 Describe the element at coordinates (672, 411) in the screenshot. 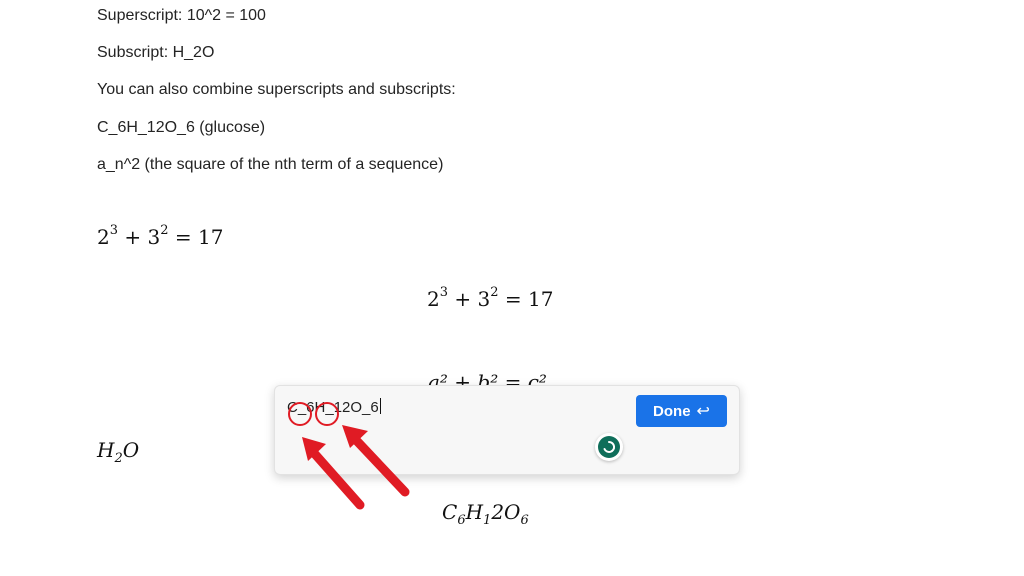

I see `done-label: Done` at that location.